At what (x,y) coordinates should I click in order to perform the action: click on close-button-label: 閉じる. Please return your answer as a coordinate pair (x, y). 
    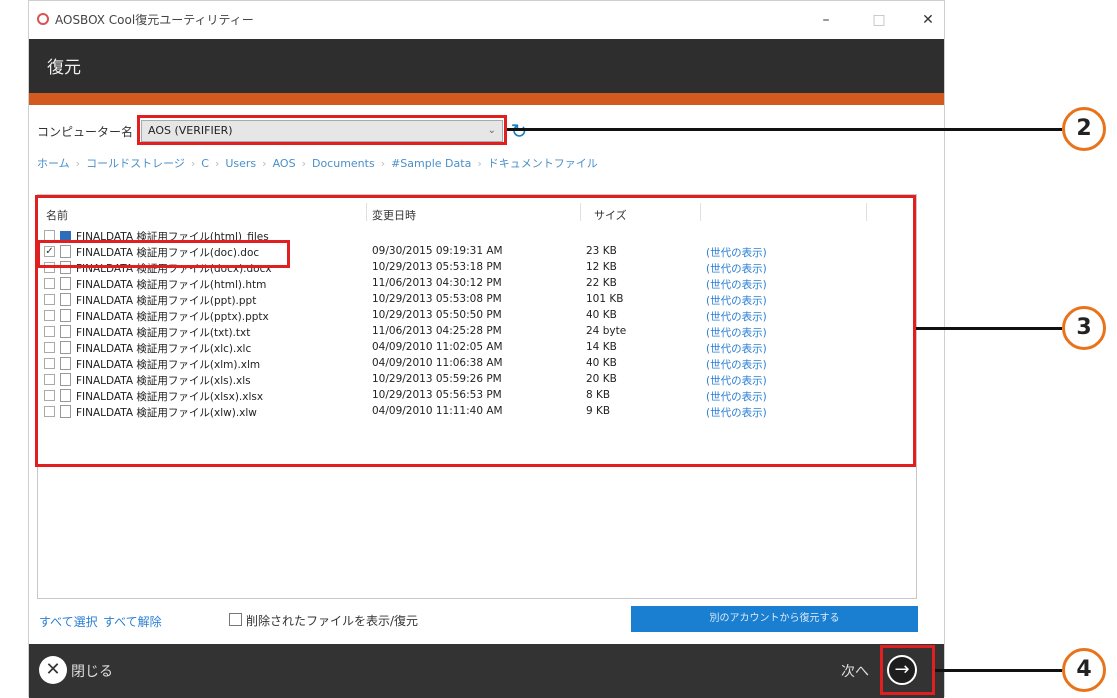
    Looking at the image, I should click on (92, 671).